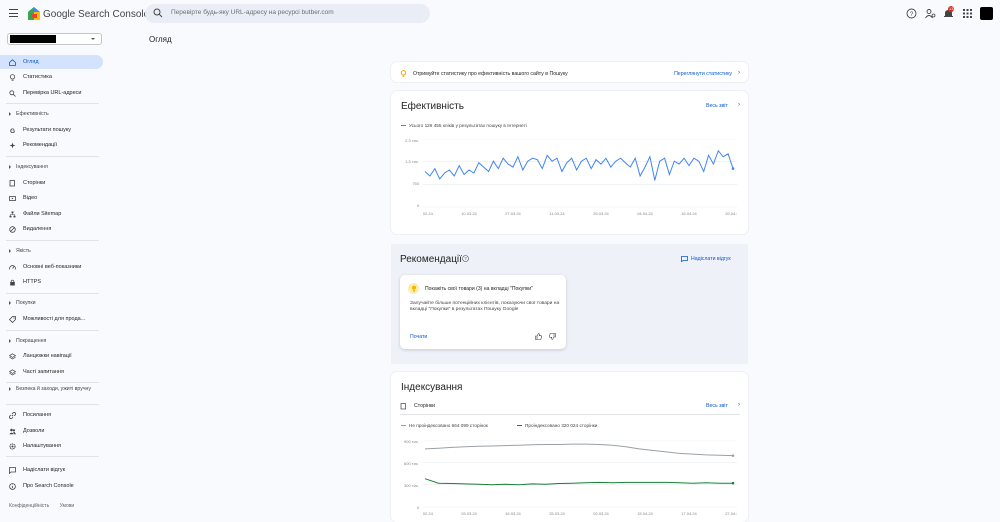  I want to click on sidebar-item-faq: Часті запитання, so click(51, 372).